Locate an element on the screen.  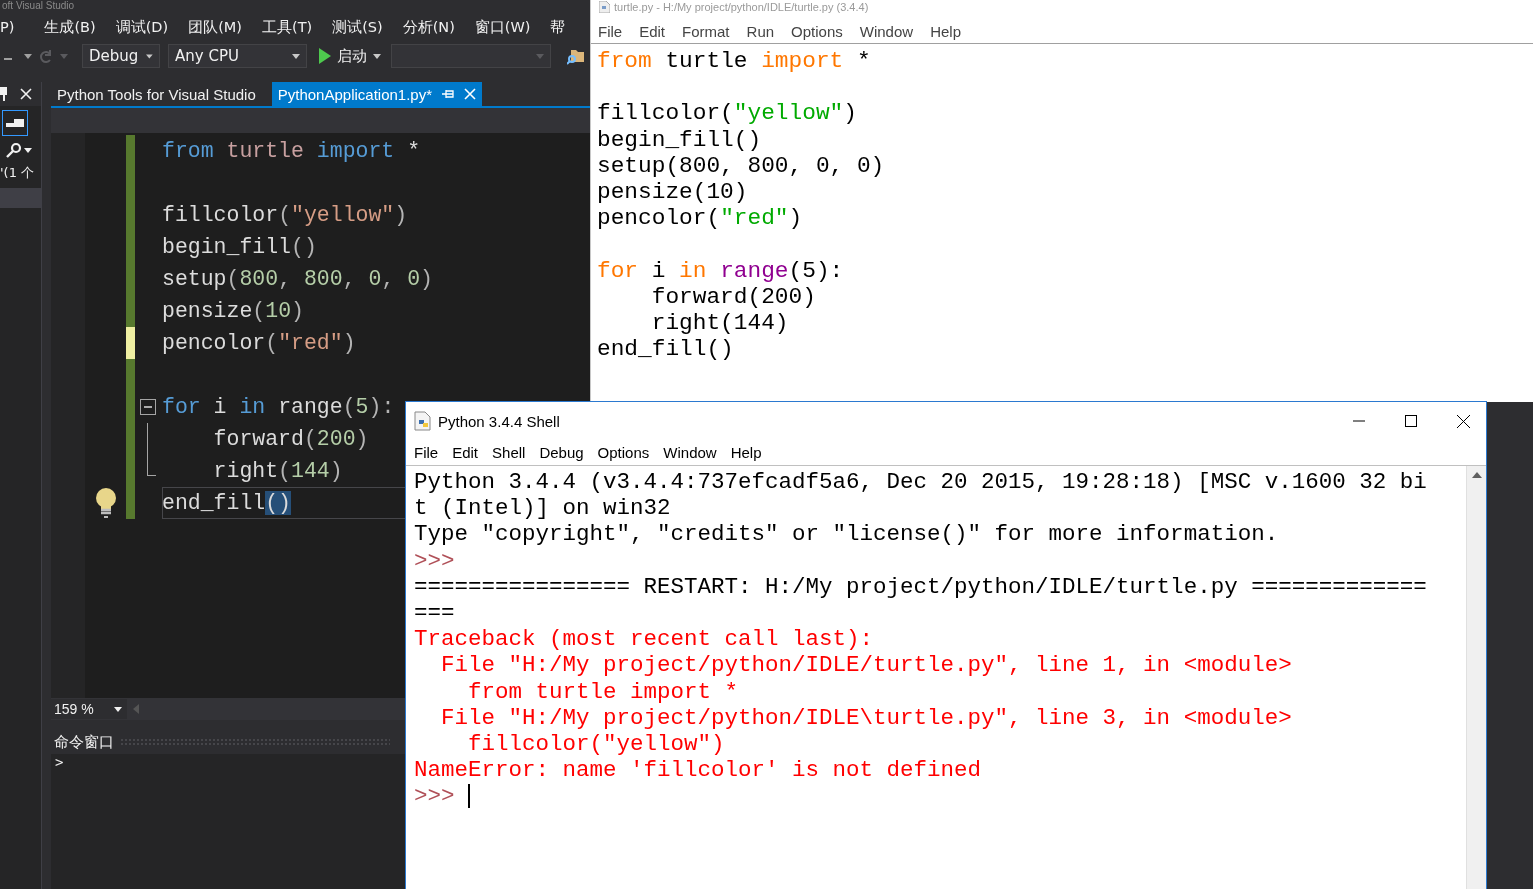
configuration-dropdown: Debug is located at coordinates (121, 56).